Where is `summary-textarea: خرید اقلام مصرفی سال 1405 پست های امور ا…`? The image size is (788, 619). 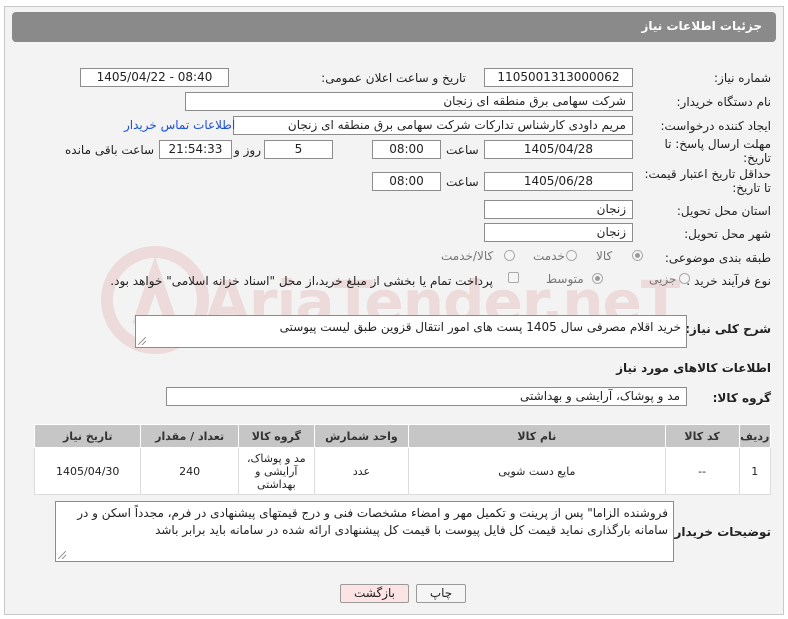 summary-textarea: خرید اقلام مصرفی سال 1405 پست های امور ا… is located at coordinates (411, 331).